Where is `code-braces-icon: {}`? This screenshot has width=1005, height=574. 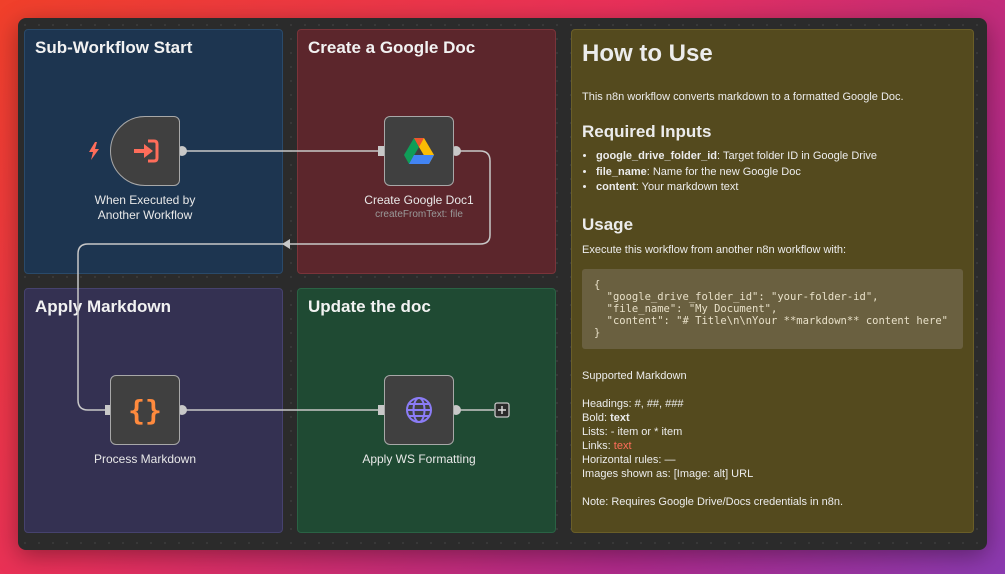
code-braces-icon: {} is located at coordinates (145, 410).